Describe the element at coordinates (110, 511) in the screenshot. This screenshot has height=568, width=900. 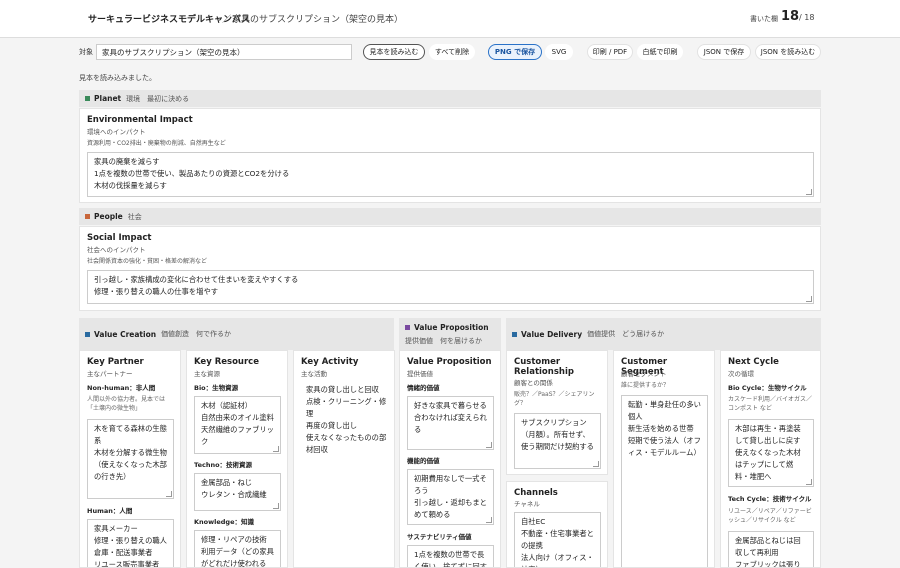
I see `human-heading: Human：人間` at that location.